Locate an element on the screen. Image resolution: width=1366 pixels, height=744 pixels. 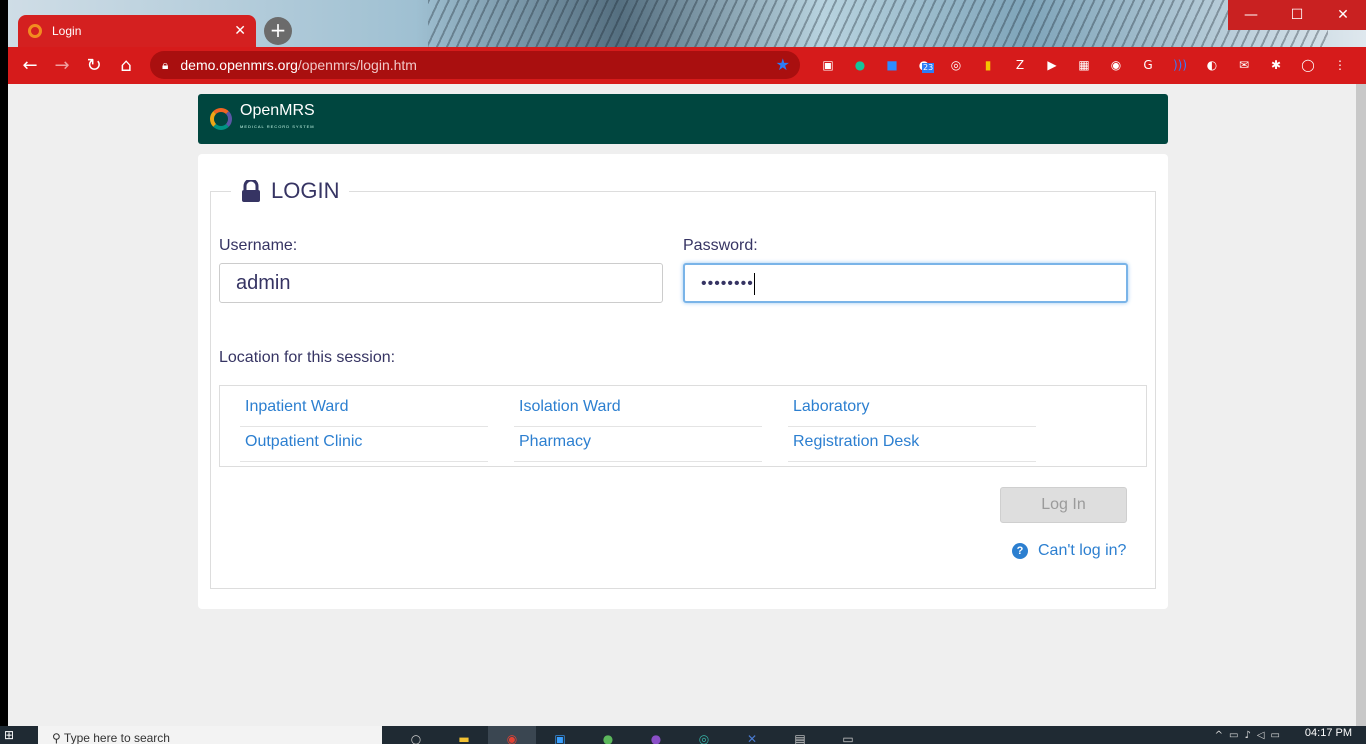
location-inpatient-ward: Inpatient Ward is located at coordinates (364, 409).